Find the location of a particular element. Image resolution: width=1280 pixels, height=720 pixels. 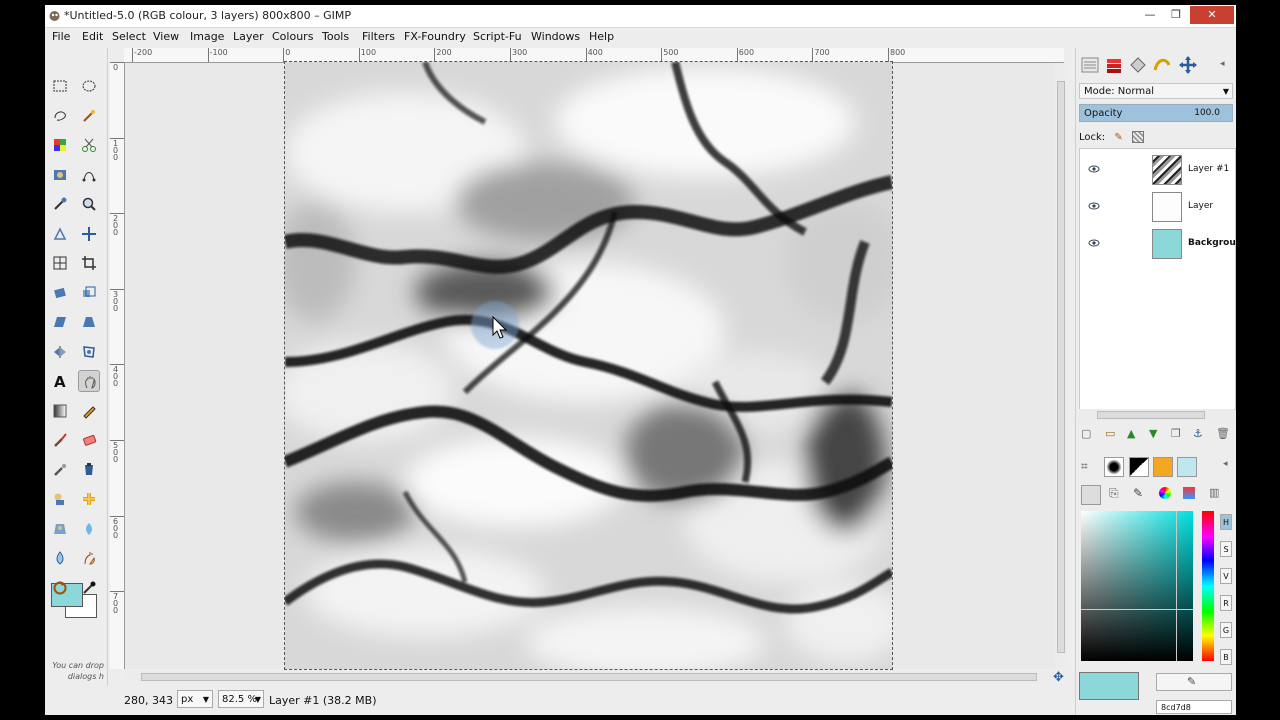

tool-select-by-color is located at coordinates (60, 145).